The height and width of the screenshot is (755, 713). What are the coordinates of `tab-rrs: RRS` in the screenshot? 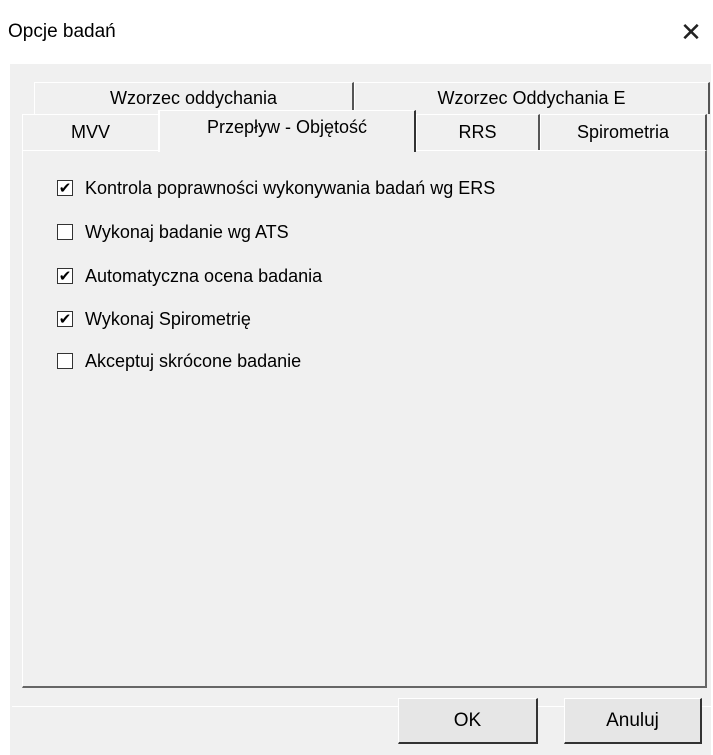 It's located at (478, 132).